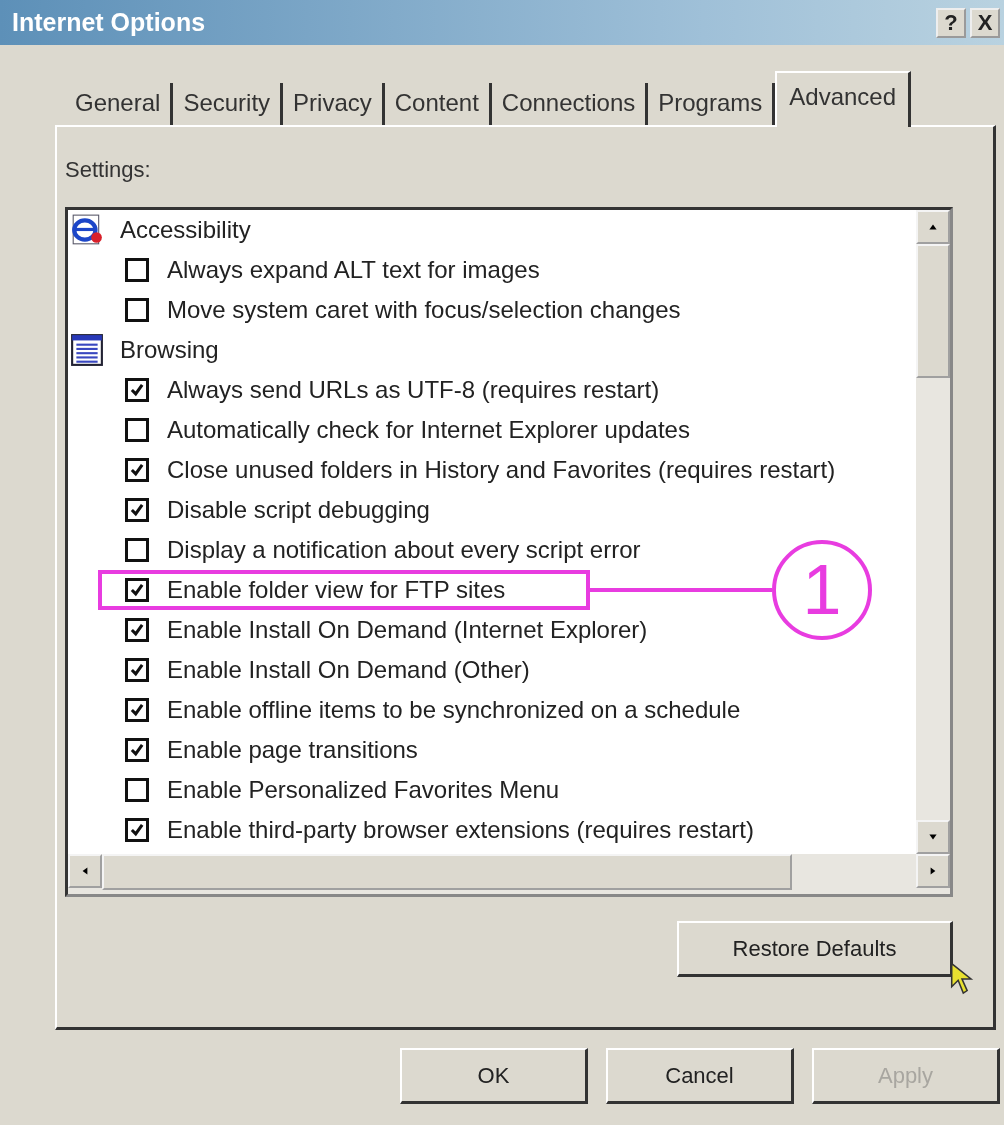 The image size is (1004, 1125). What do you see at coordinates (424, 310) in the screenshot?
I see `option-label: Move system caret with focus/selection changes` at bounding box center [424, 310].